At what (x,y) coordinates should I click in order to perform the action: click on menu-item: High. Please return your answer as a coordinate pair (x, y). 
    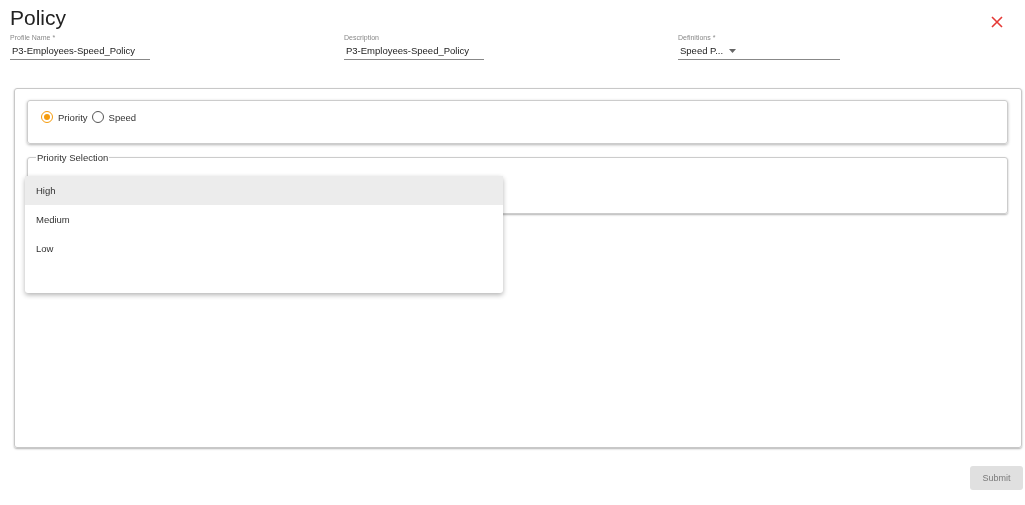
    Looking at the image, I should click on (264, 190).